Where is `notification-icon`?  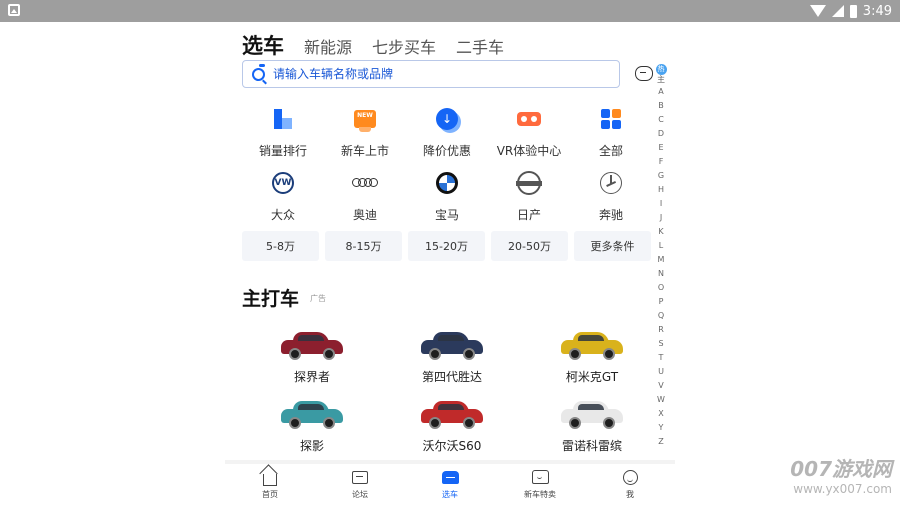
notification-icon is located at coordinates (14, 10).